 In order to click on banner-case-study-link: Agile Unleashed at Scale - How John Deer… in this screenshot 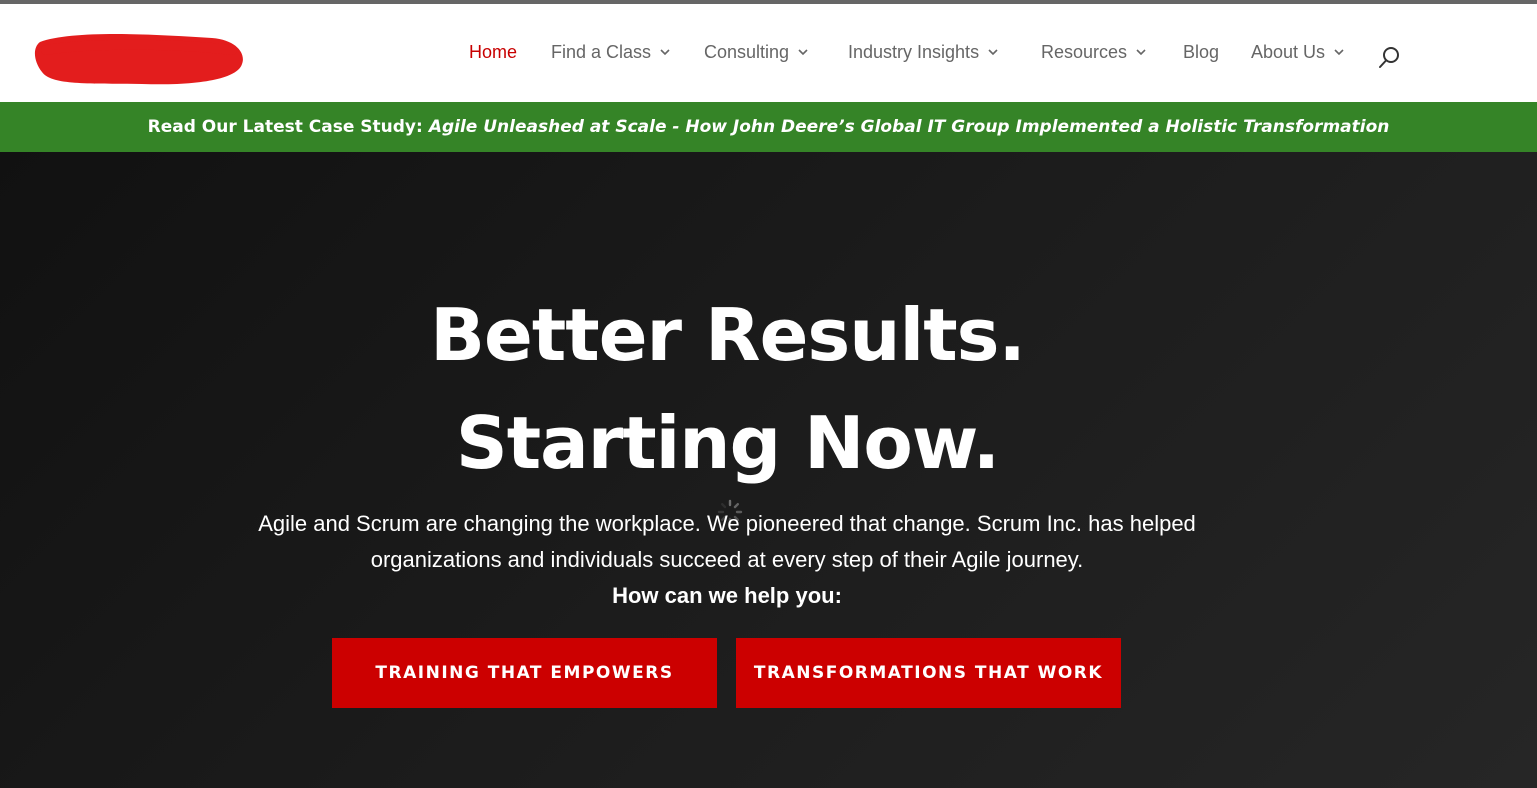, I will do `click(909, 127)`.